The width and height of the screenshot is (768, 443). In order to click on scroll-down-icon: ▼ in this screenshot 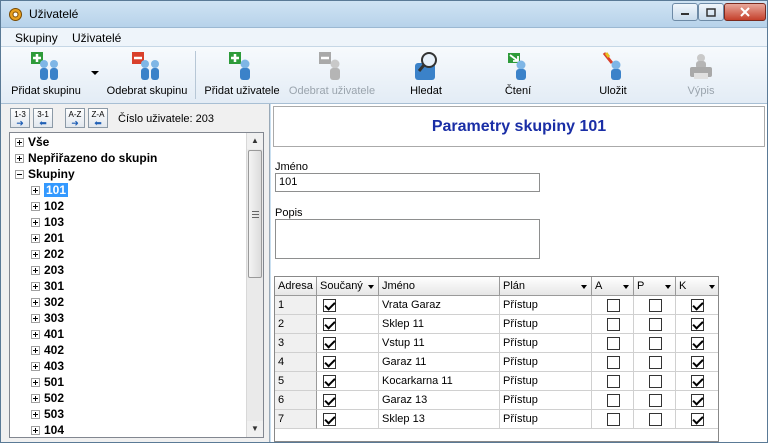, I will do `click(255, 429)`.